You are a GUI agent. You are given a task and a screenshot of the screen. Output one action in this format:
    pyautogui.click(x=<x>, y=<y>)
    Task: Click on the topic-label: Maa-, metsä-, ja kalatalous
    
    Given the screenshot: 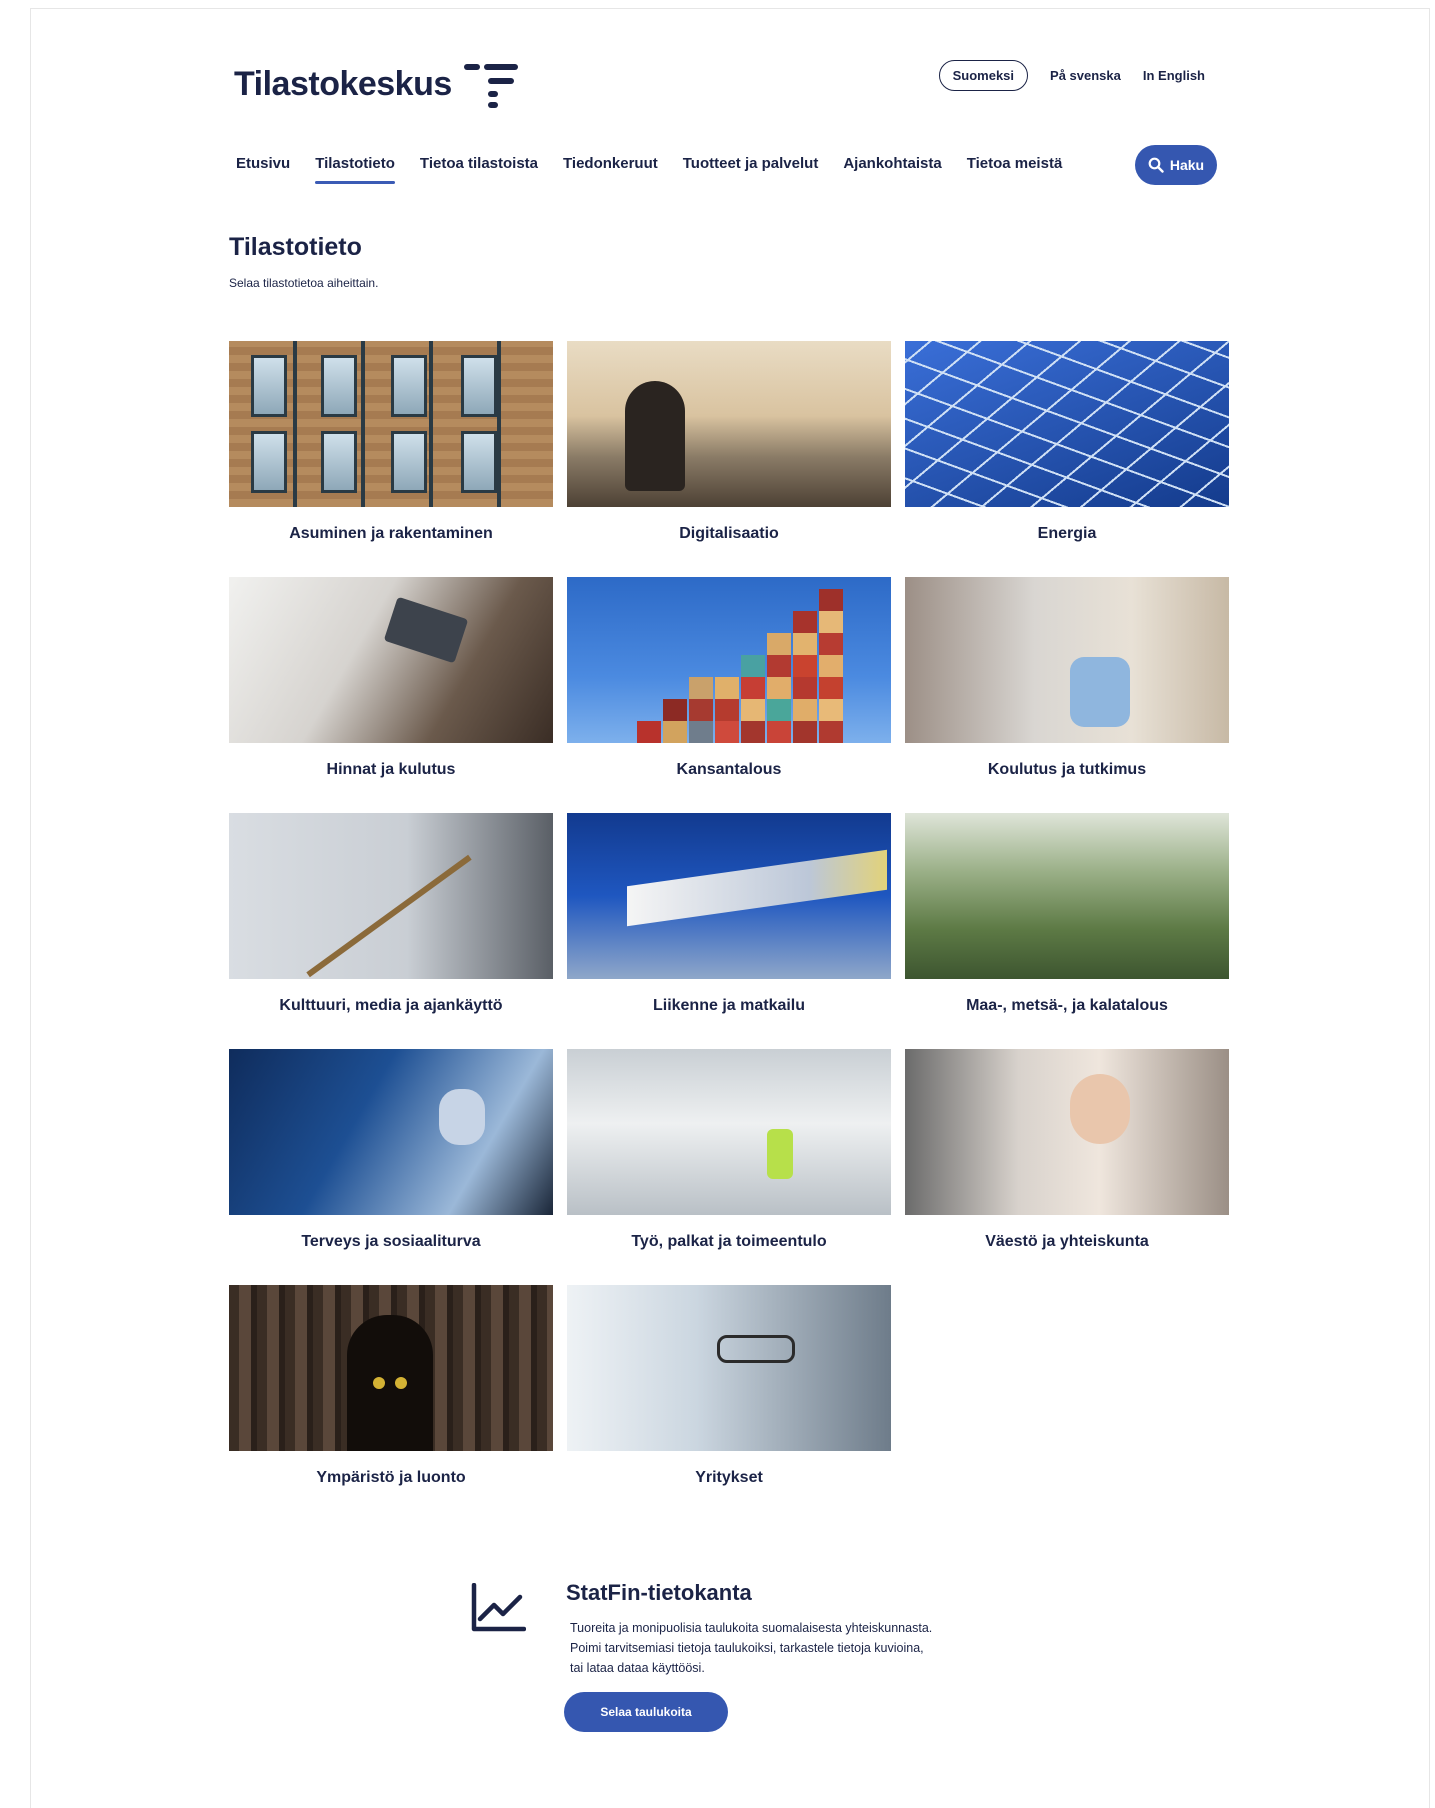 What is the action you would take?
    pyautogui.click(x=1067, y=1005)
    